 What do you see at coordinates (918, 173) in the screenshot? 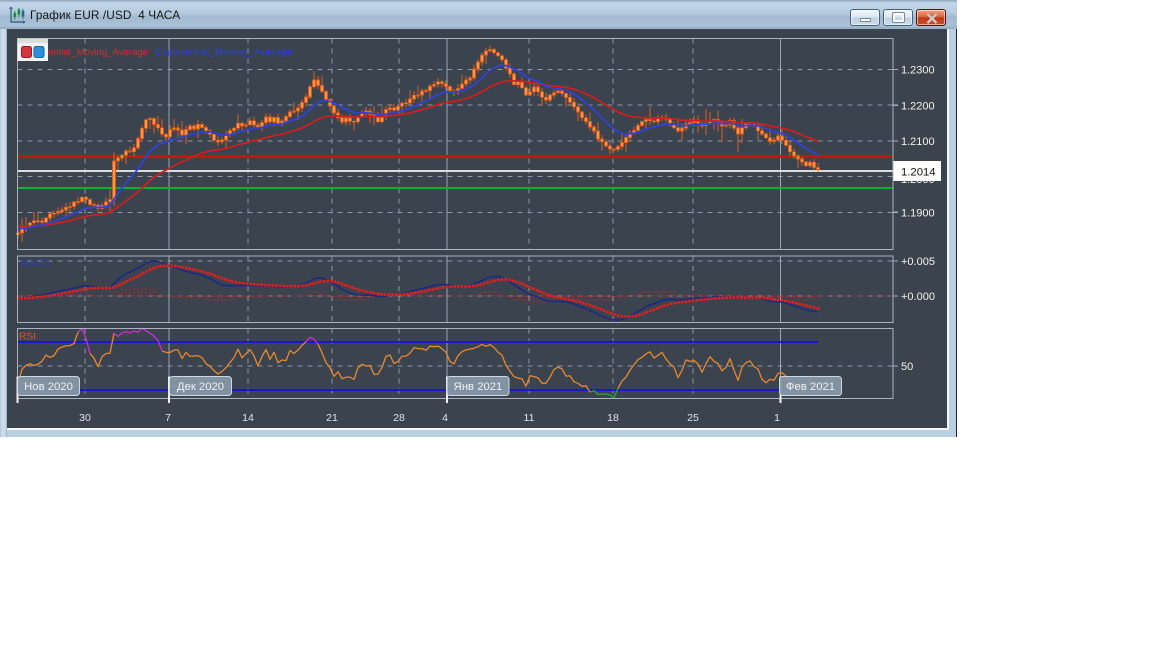
I see `svg-text: 1.2014` at bounding box center [918, 173].